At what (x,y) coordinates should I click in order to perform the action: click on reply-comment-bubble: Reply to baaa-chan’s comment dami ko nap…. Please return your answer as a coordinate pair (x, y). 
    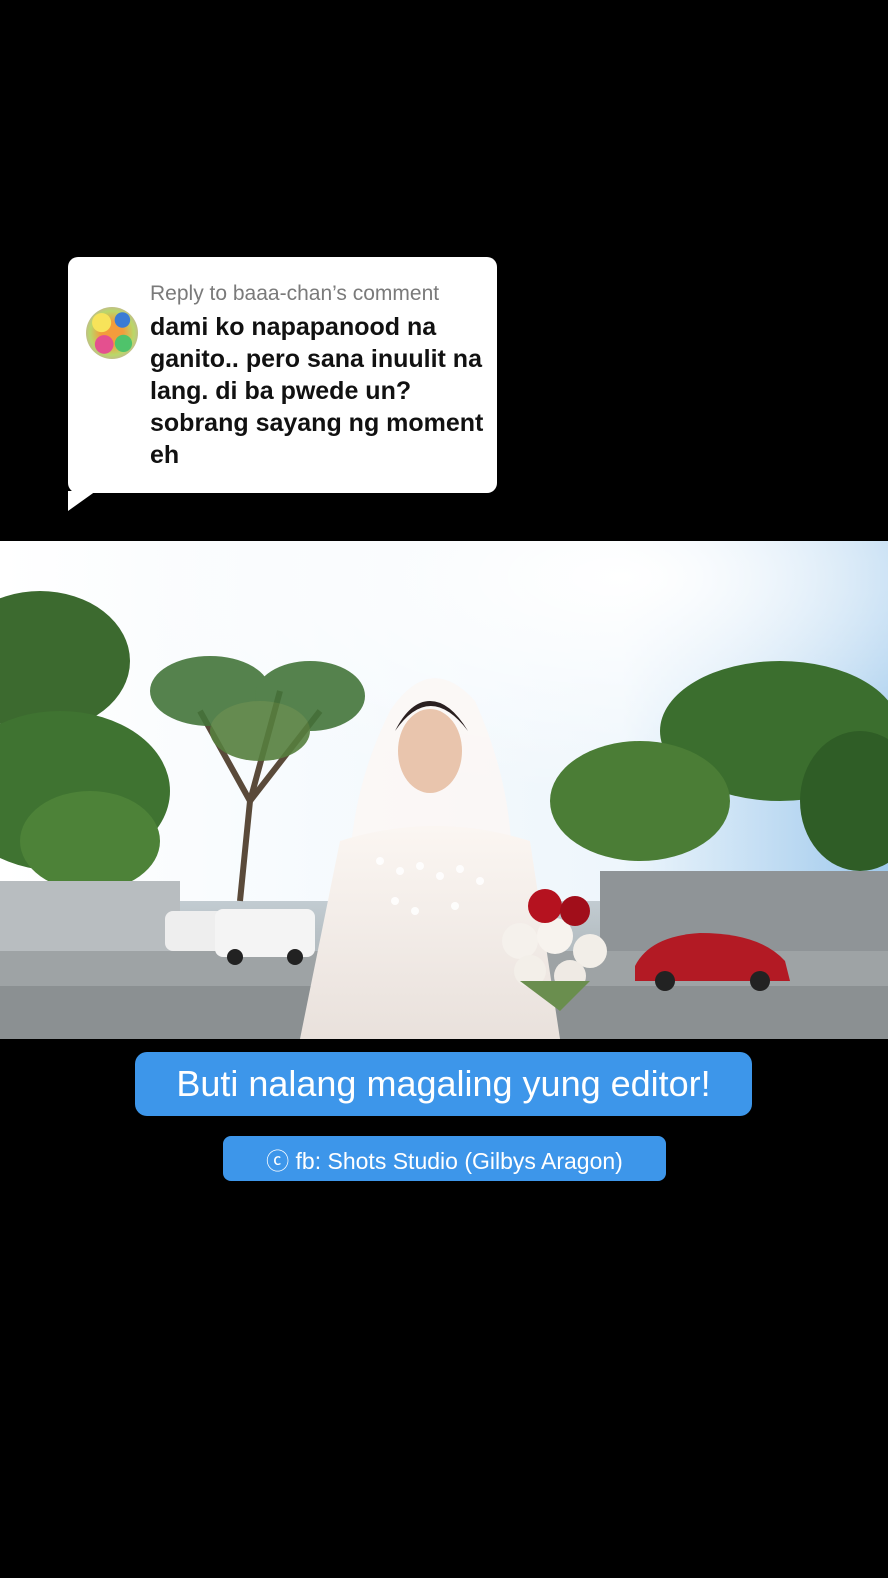
    Looking at the image, I should click on (282, 375).